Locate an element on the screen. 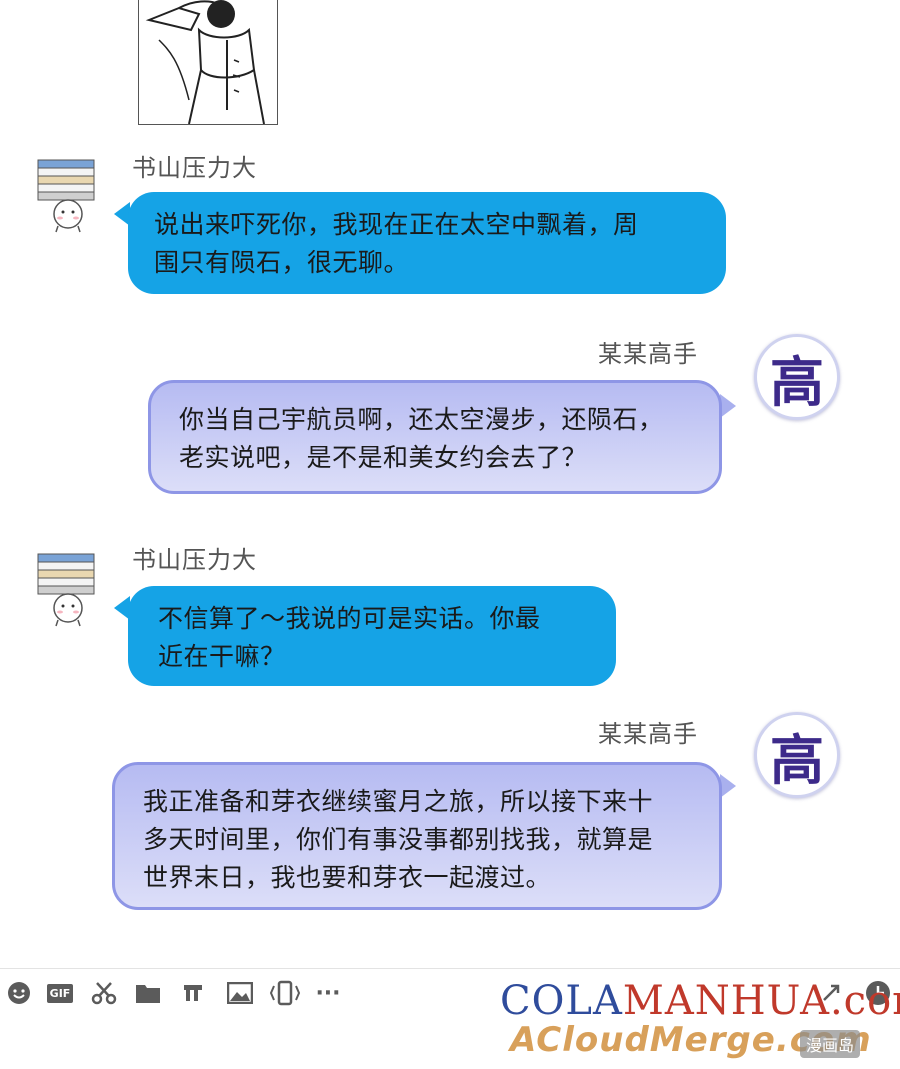 The height and width of the screenshot is (1069, 900). more-icon: ··· is located at coordinates (328, 993).